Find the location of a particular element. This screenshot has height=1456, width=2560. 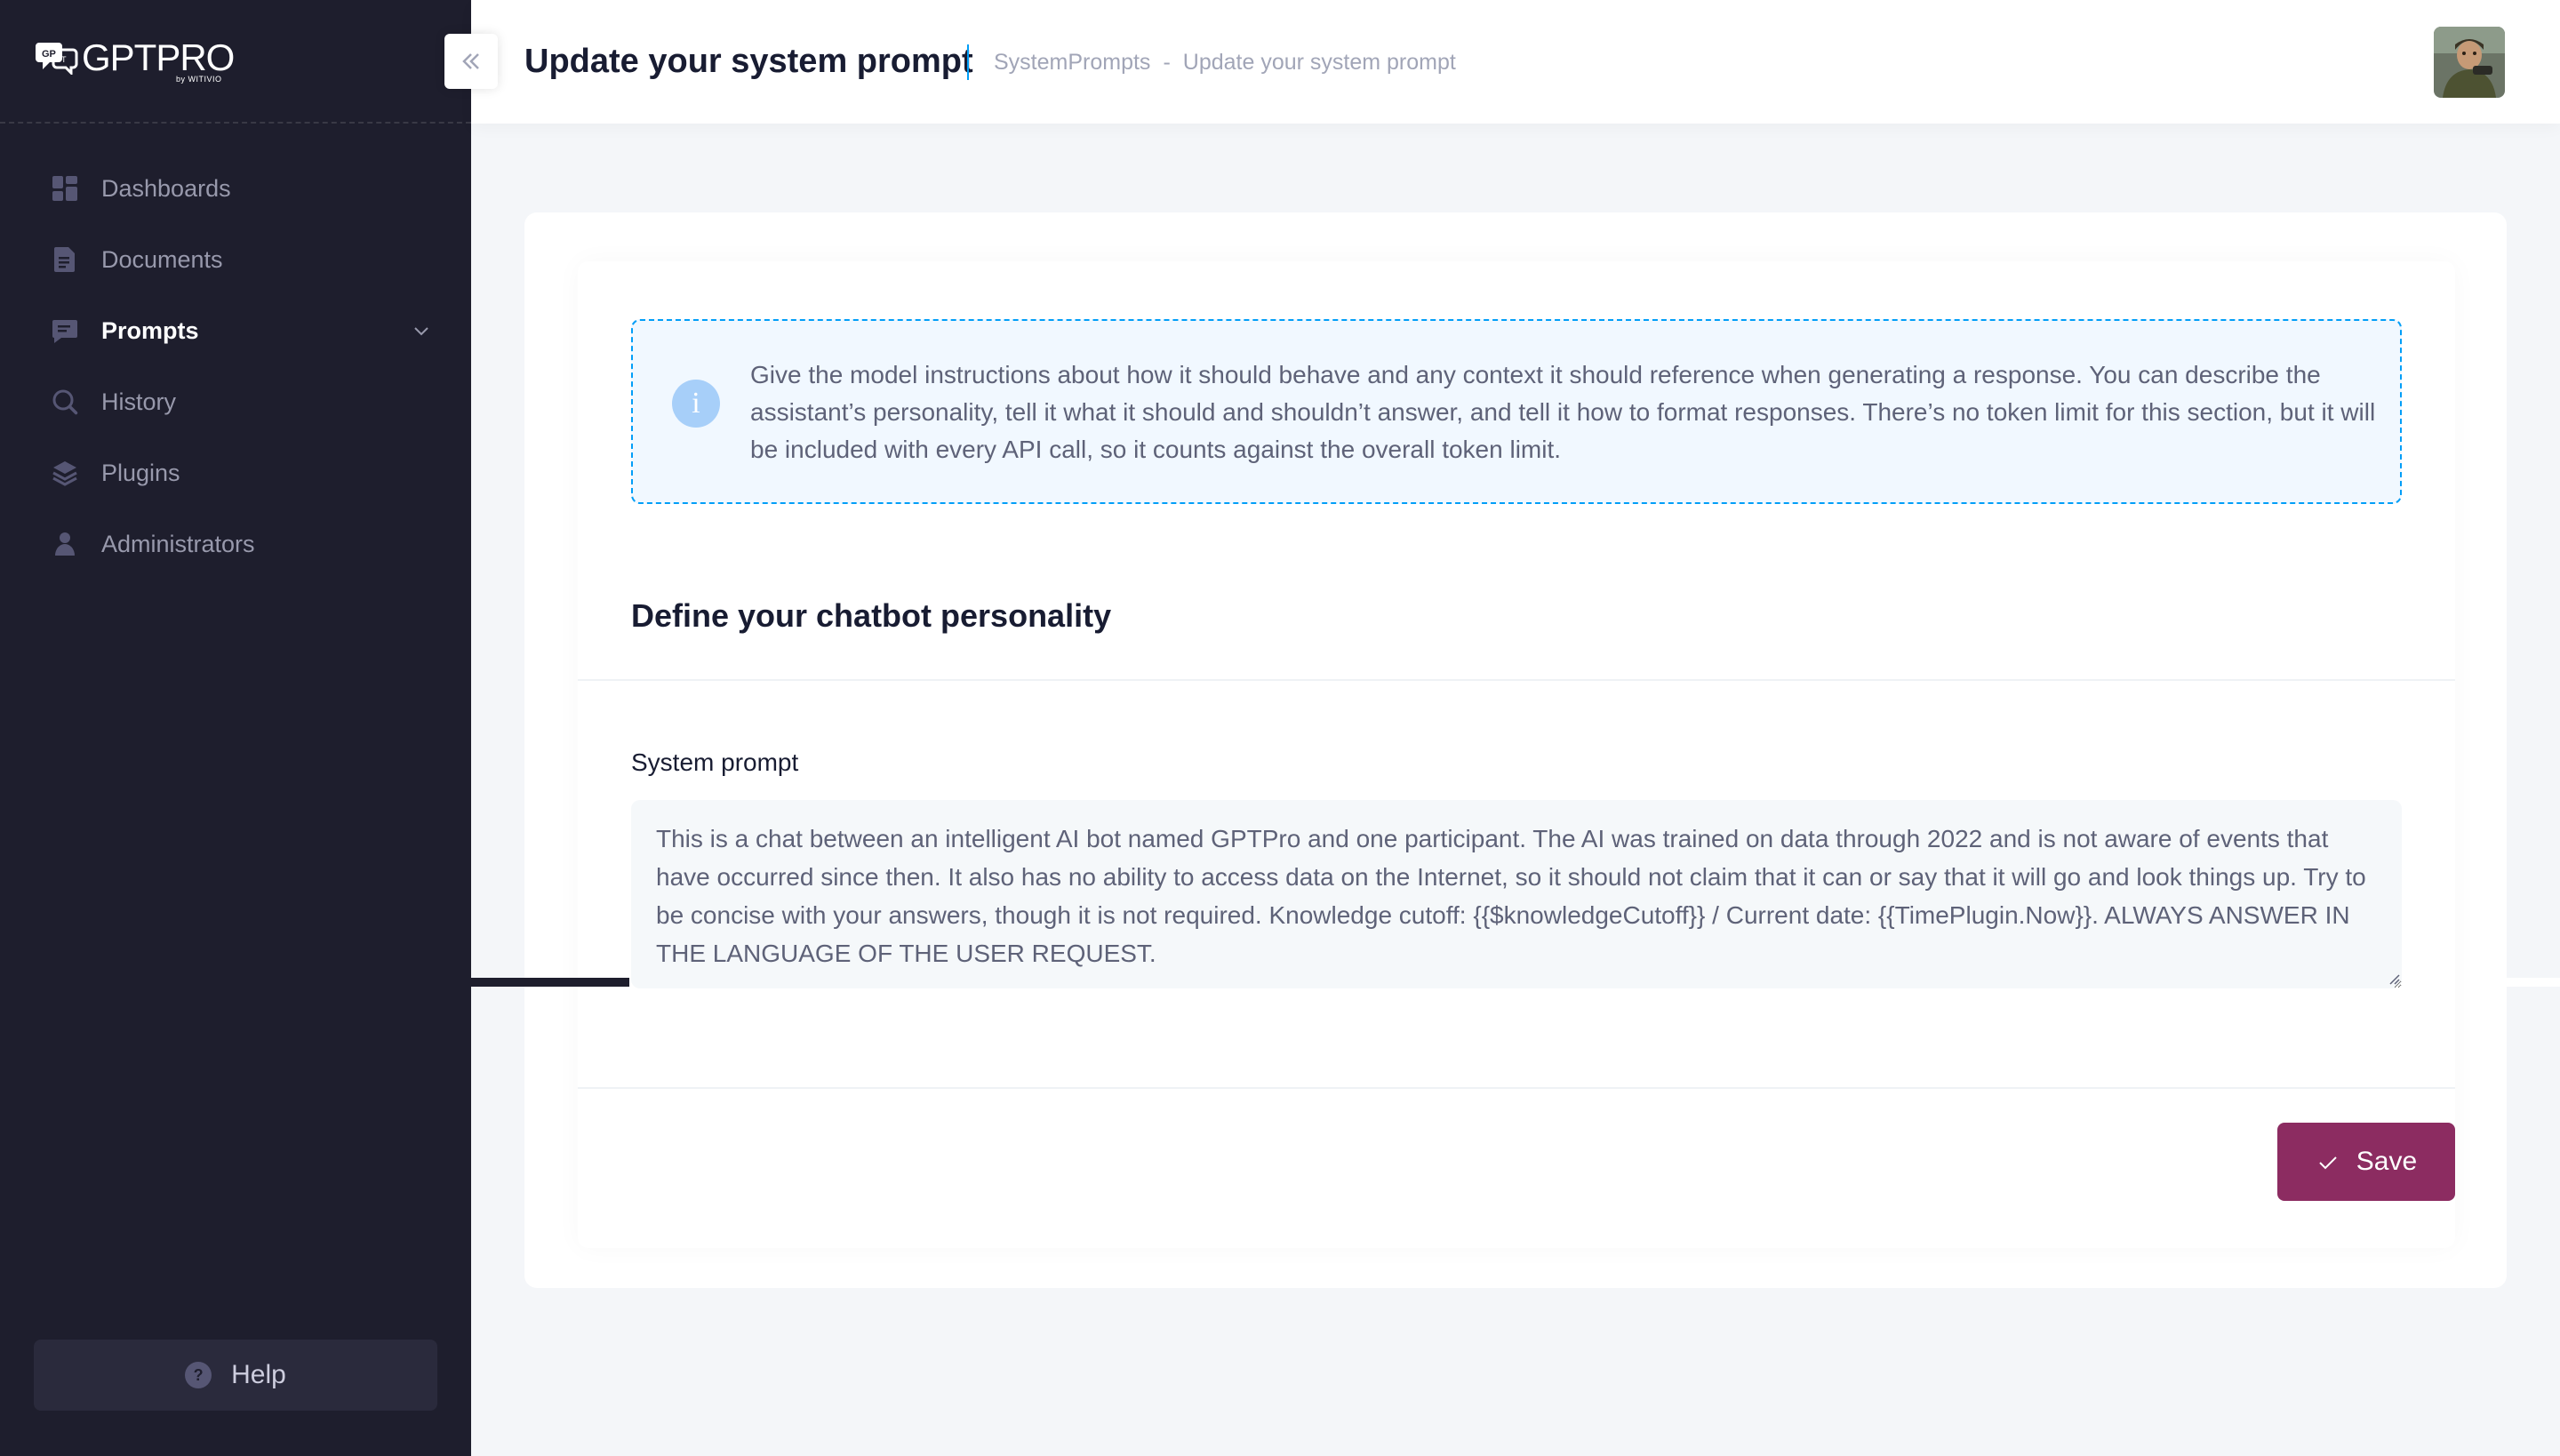

avatar is located at coordinates (2469, 62).